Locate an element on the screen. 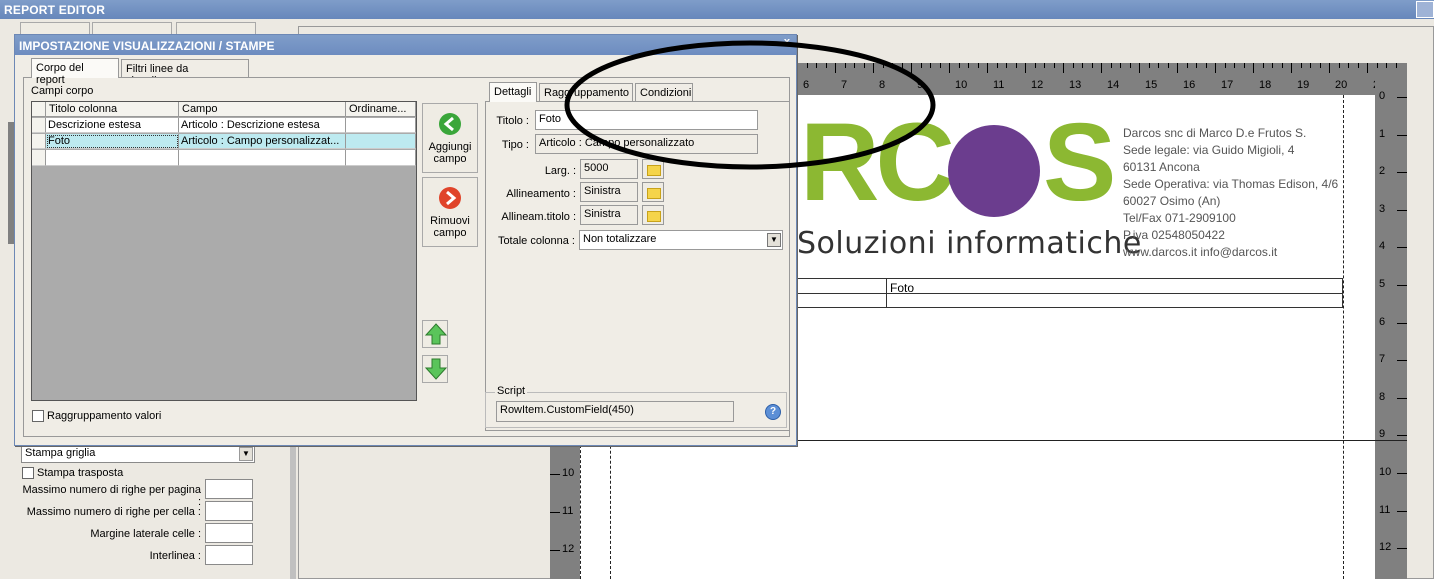 The height and width of the screenshot is (579, 1434). section-label: Campi corpo is located at coordinates (62, 91).